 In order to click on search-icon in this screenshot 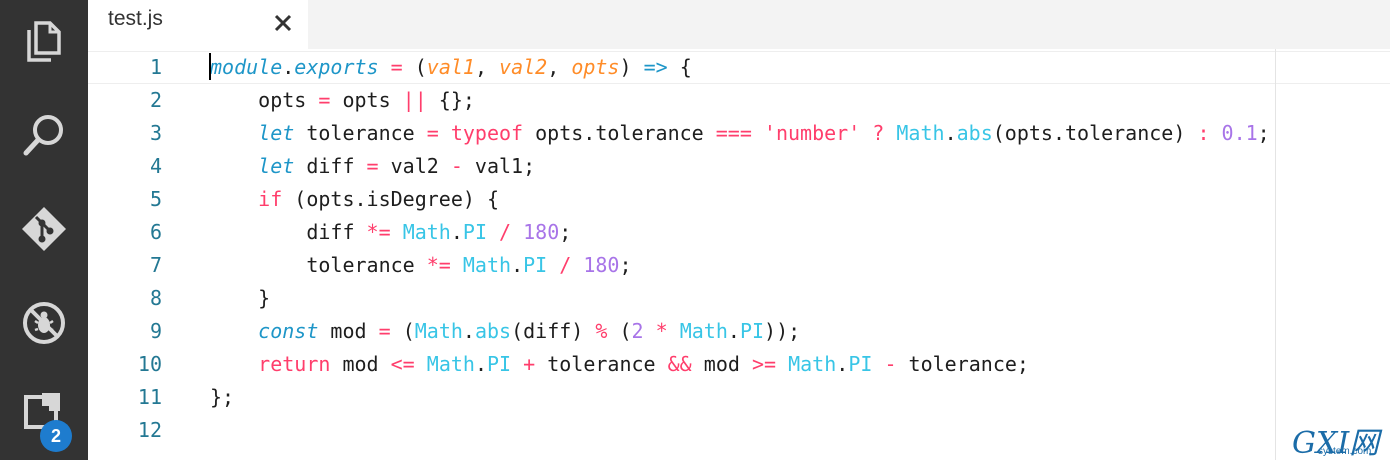, I will do `click(43, 135)`.